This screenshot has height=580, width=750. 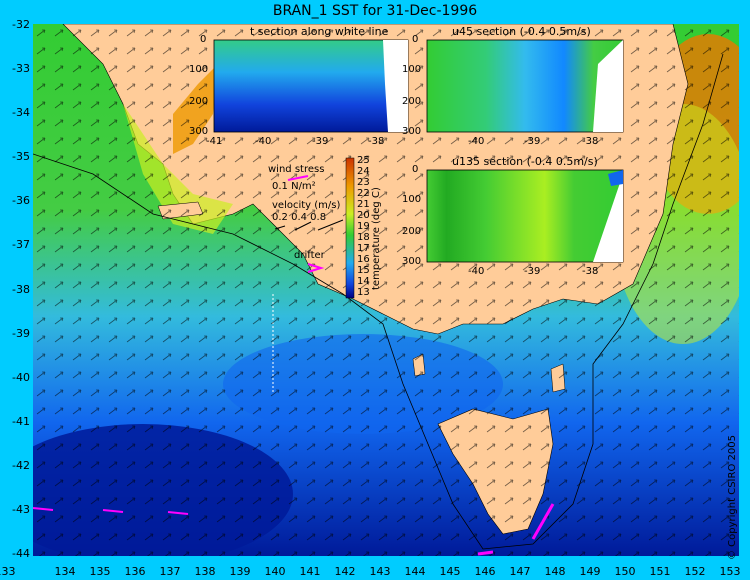 I want to click on lat-label: -42, so click(x=21, y=465).